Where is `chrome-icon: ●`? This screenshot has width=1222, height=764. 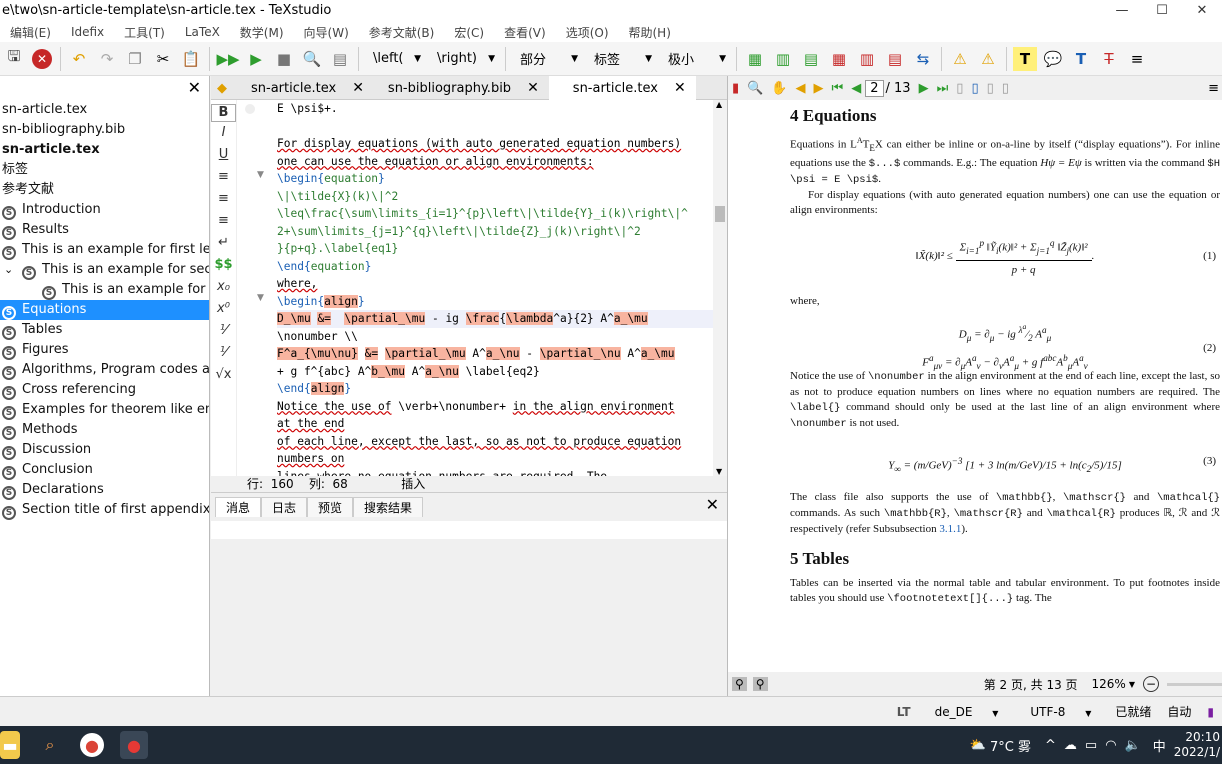
chrome-icon: ● is located at coordinates (92, 745).